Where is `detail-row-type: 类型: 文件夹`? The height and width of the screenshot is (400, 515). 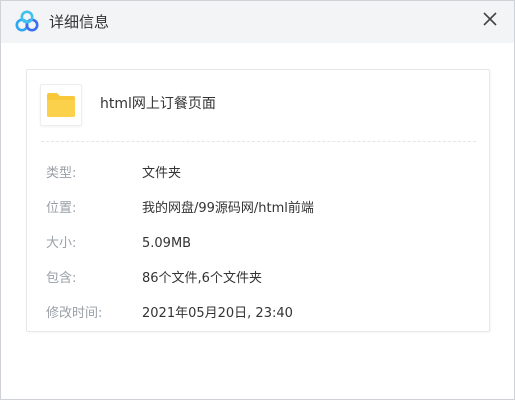 detail-row-type: 类型: 文件夹 is located at coordinates (257, 174).